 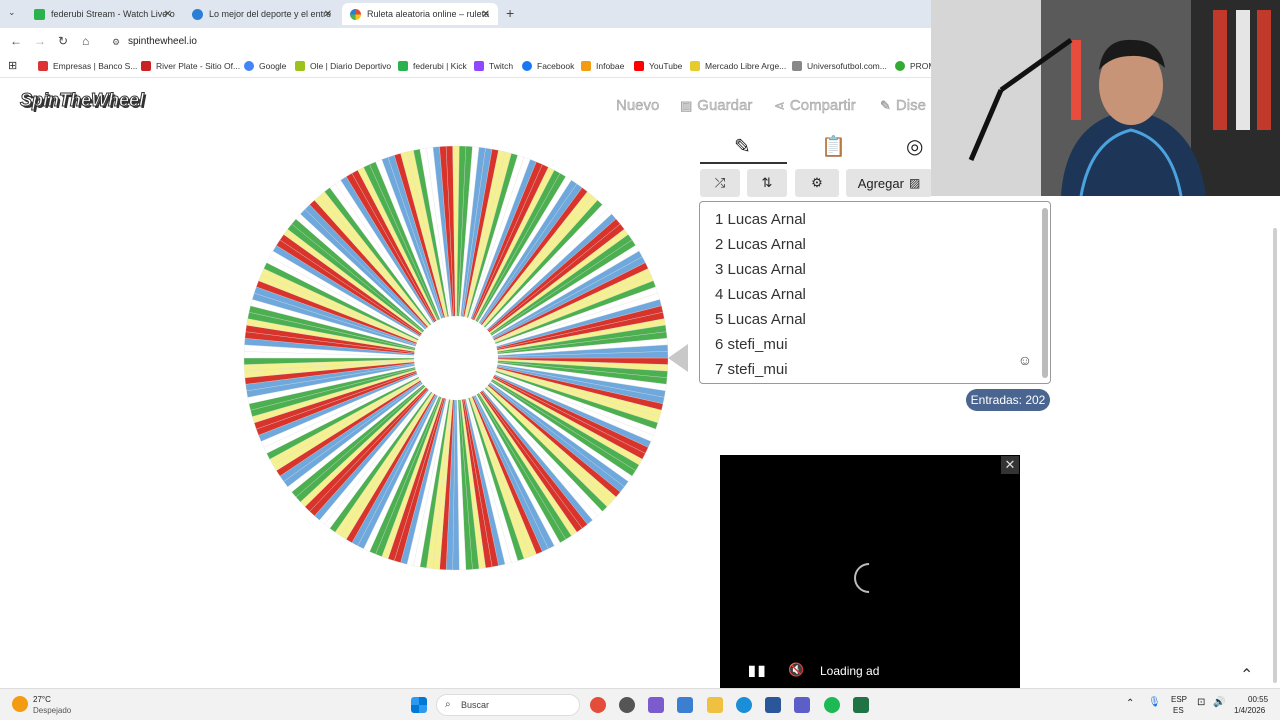 I want to click on sort-icon: ⇅, so click(x=767, y=182).